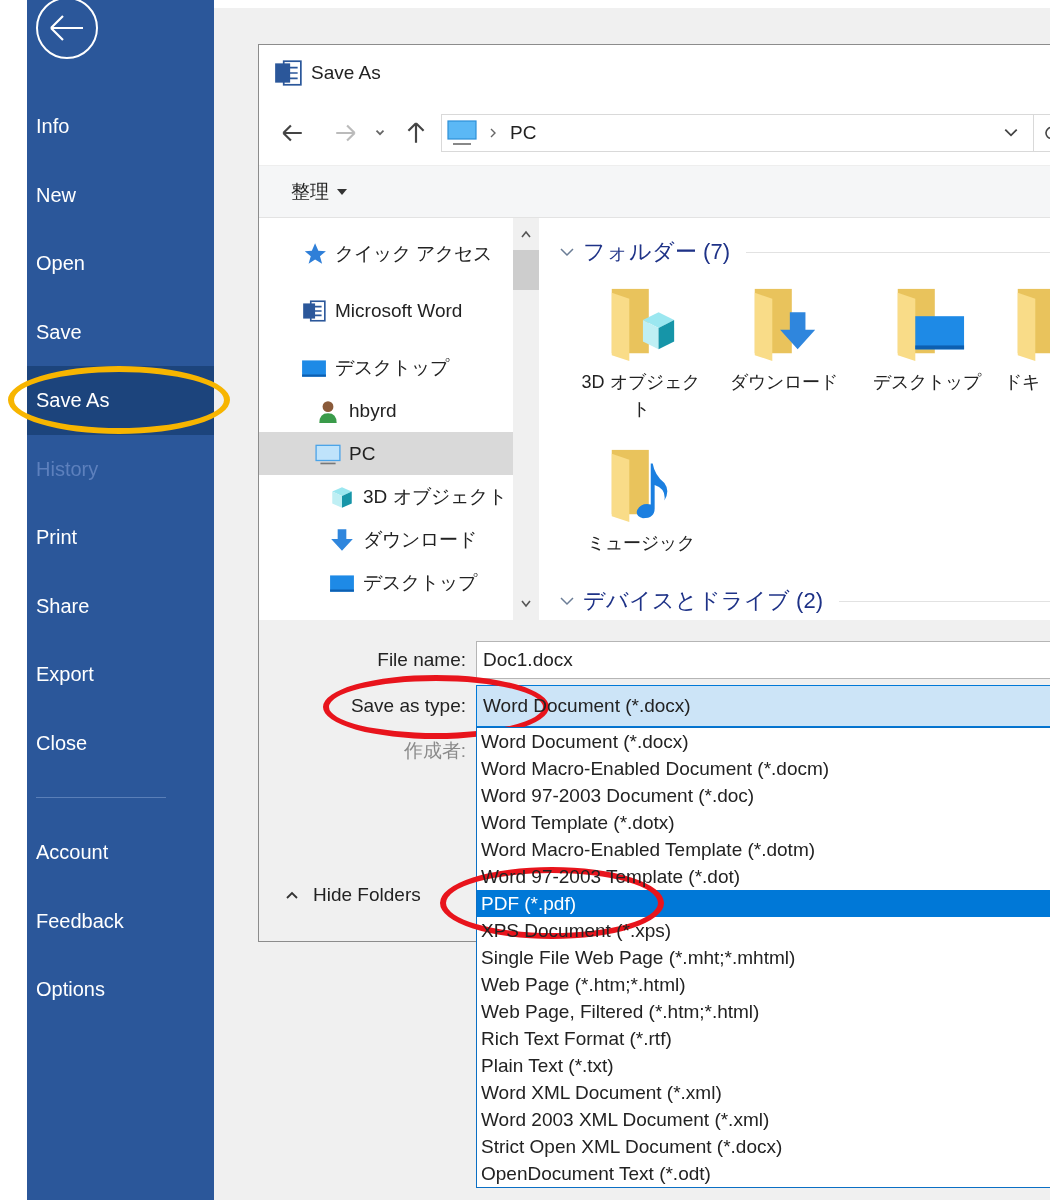 This screenshot has width=1050, height=1200. What do you see at coordinates (342, 191) in the screenshot?
I see `caret-icon` at bounding box center [342, 191].